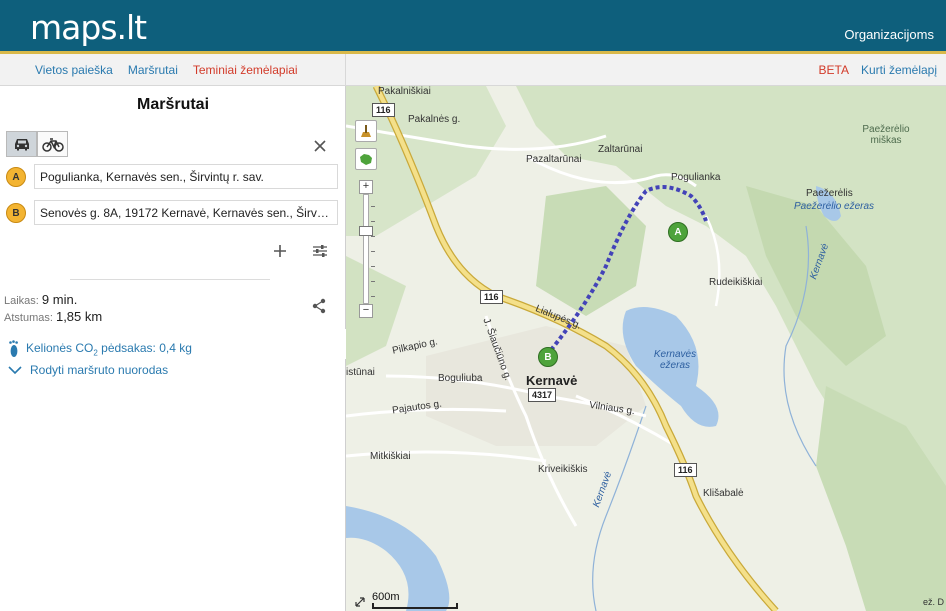 The width and height of the screenshot is (946, 611). I want to click on scale-group: 600m, so click(415, 600).